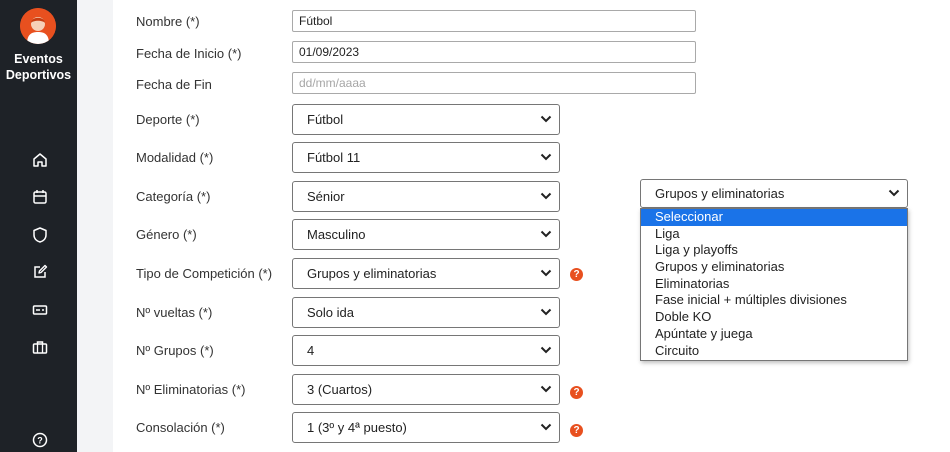 The image size is (950, 452). What do you see at coordinates (426, 312) in the screenshot?
I see `vueltas-select: Solo ida` at bounding box center [426, 312].